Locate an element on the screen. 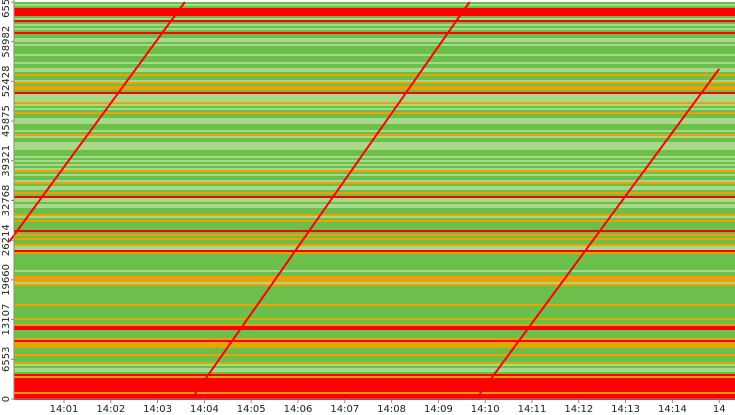 The width and height of the screenshot is (735, 415). x-tick-label: 14:06 is located at coordinates (298, 409).